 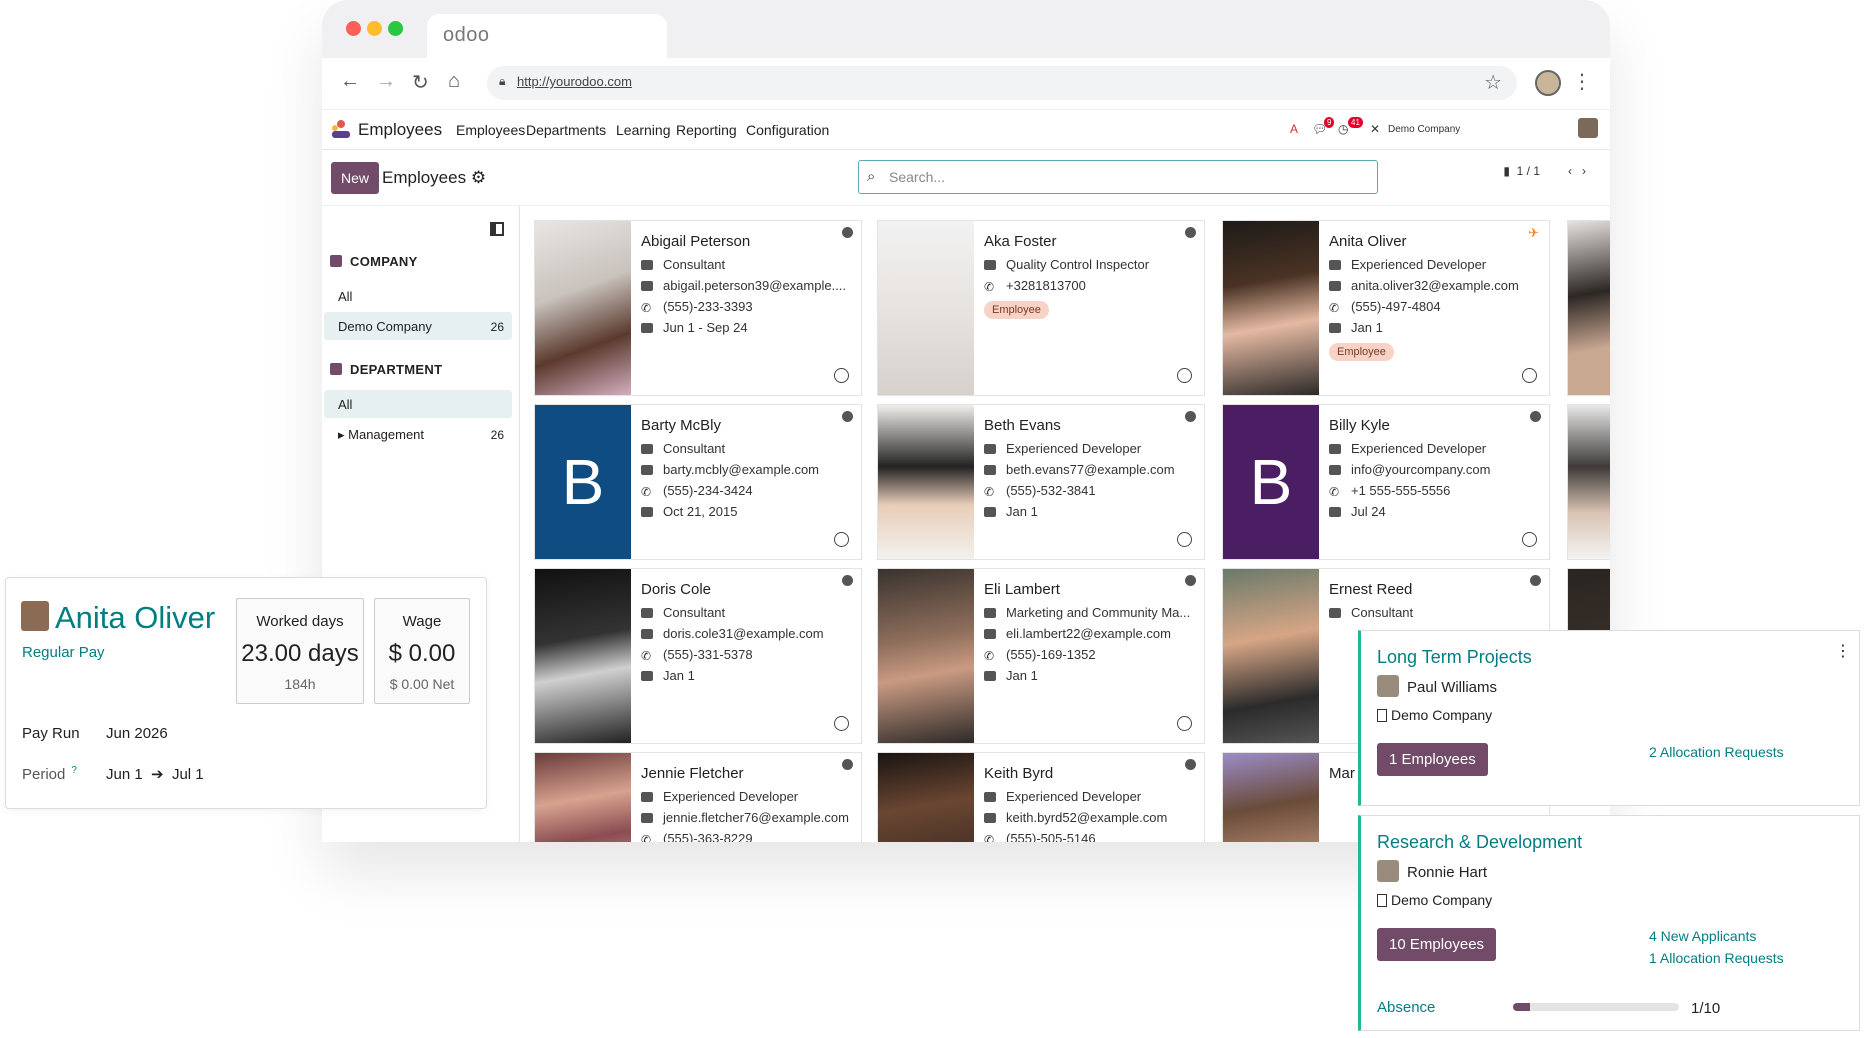 I want to click on project-manager: Paul Williams, so click(x=1437, y=686).